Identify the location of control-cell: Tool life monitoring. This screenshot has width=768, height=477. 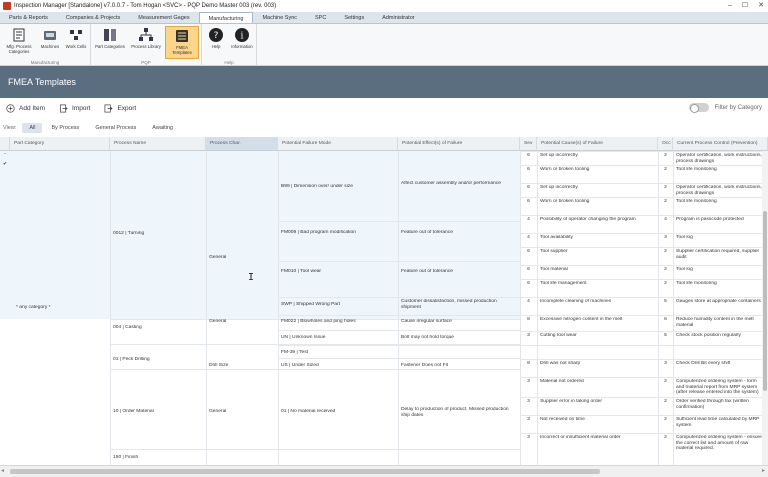
(696, 283).